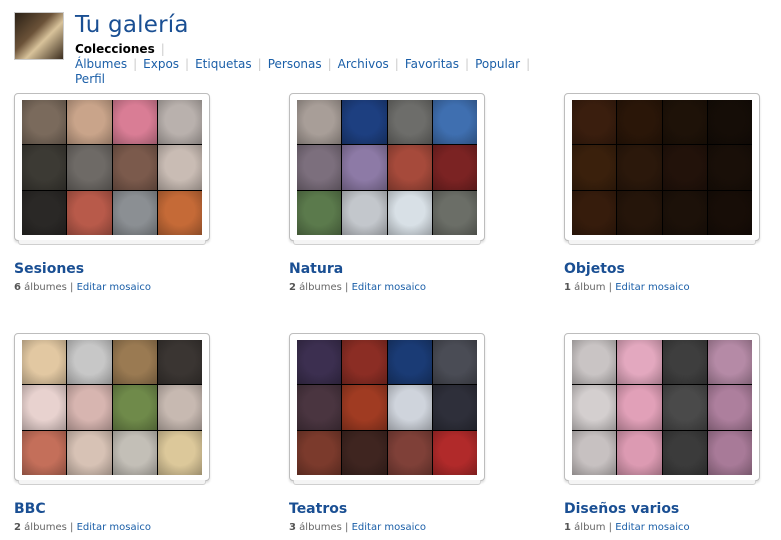 The height and width of the screenshot is (540, 781). I want to click on page-title: Tu galería, so click(132, 25).